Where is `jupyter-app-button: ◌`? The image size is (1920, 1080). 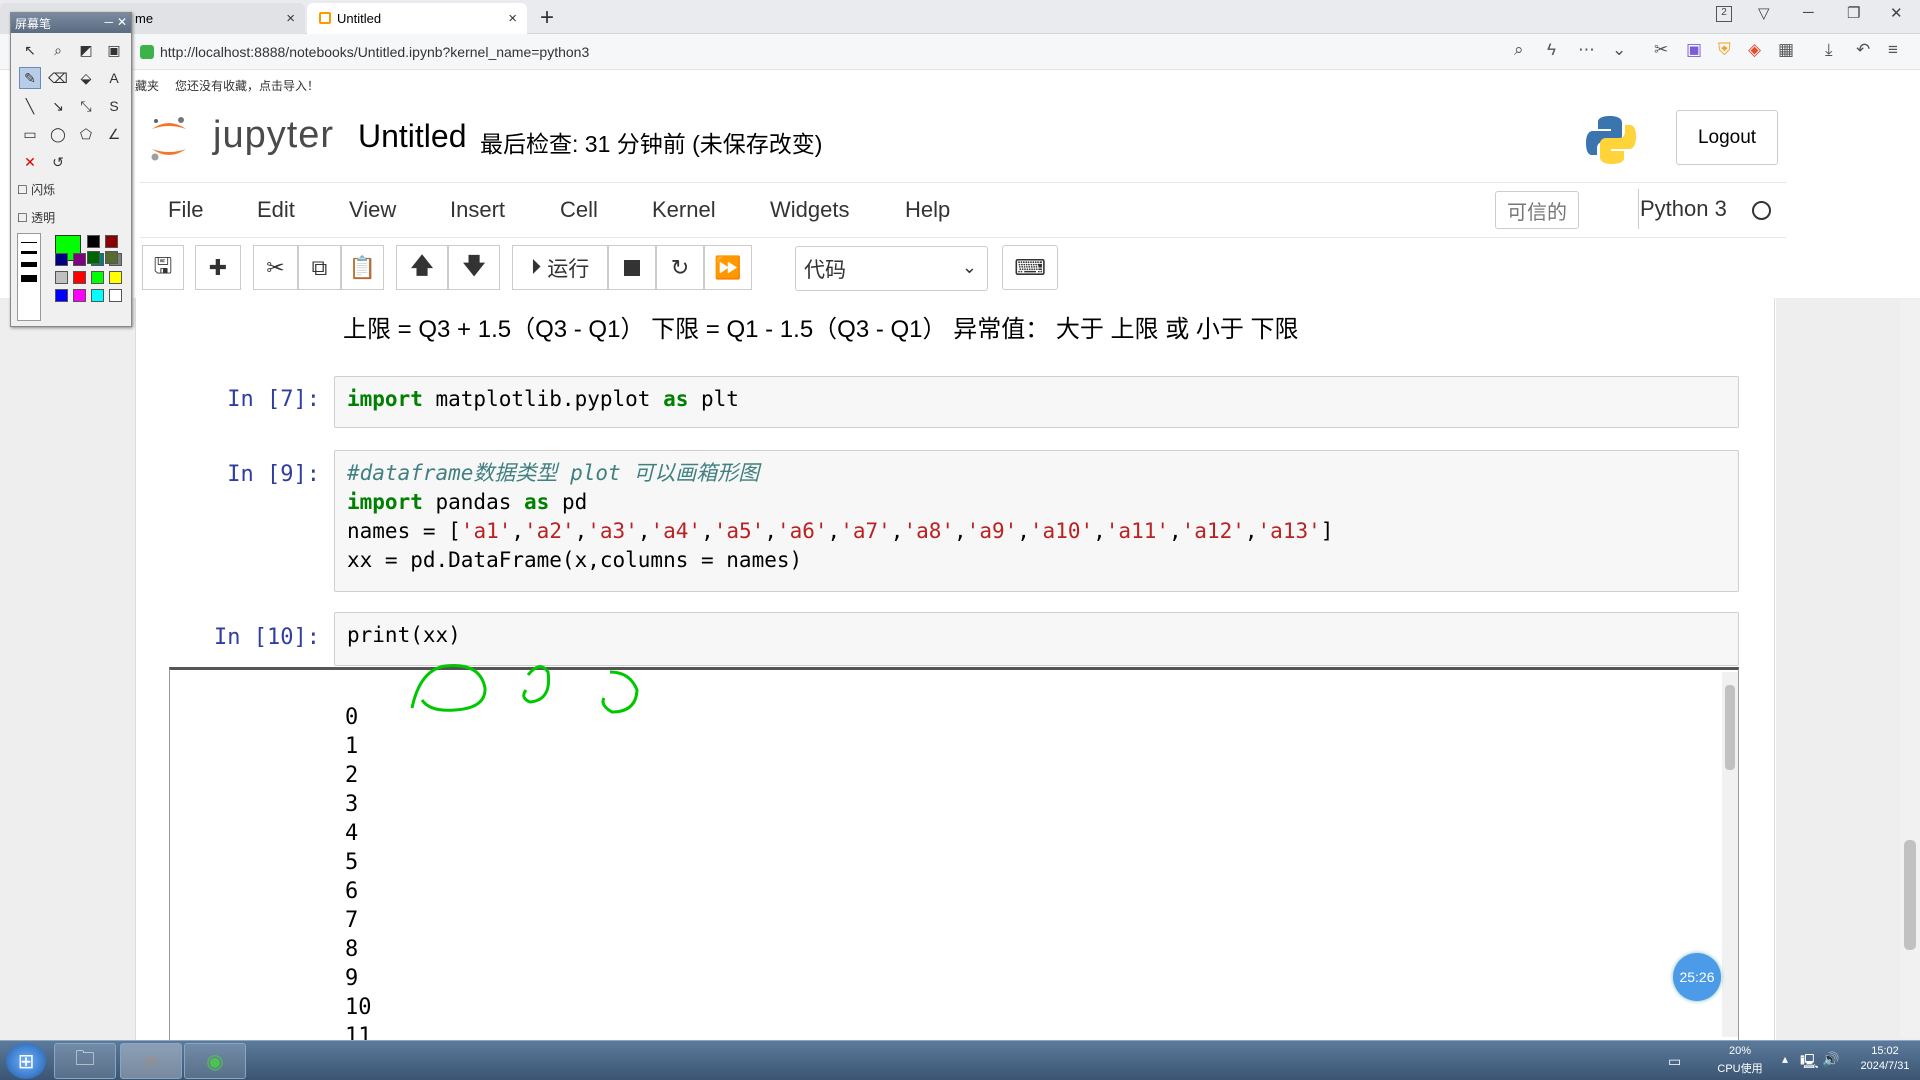
jupyter-app-button: ◌ is located at coordinates (151, 1061).